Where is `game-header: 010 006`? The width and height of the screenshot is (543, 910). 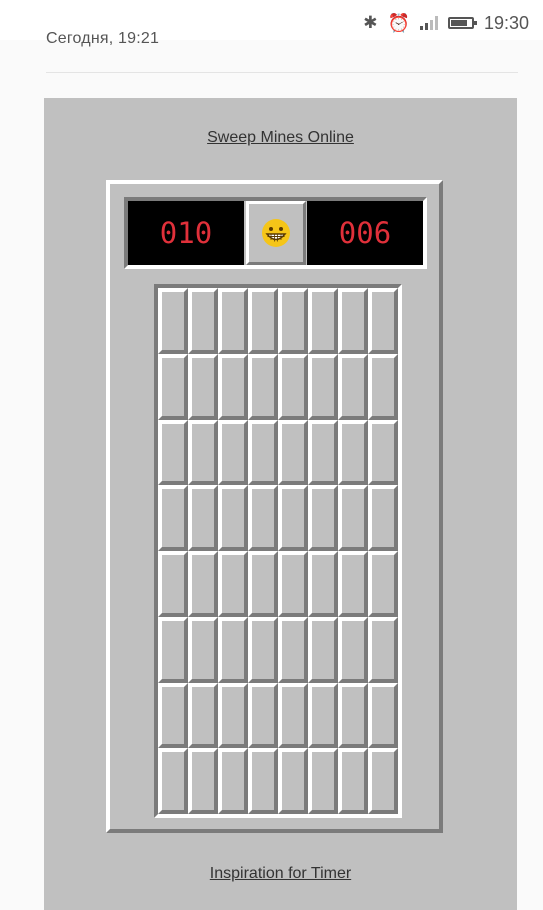
game-header: 010 006 is located at coordinates (275, 233).